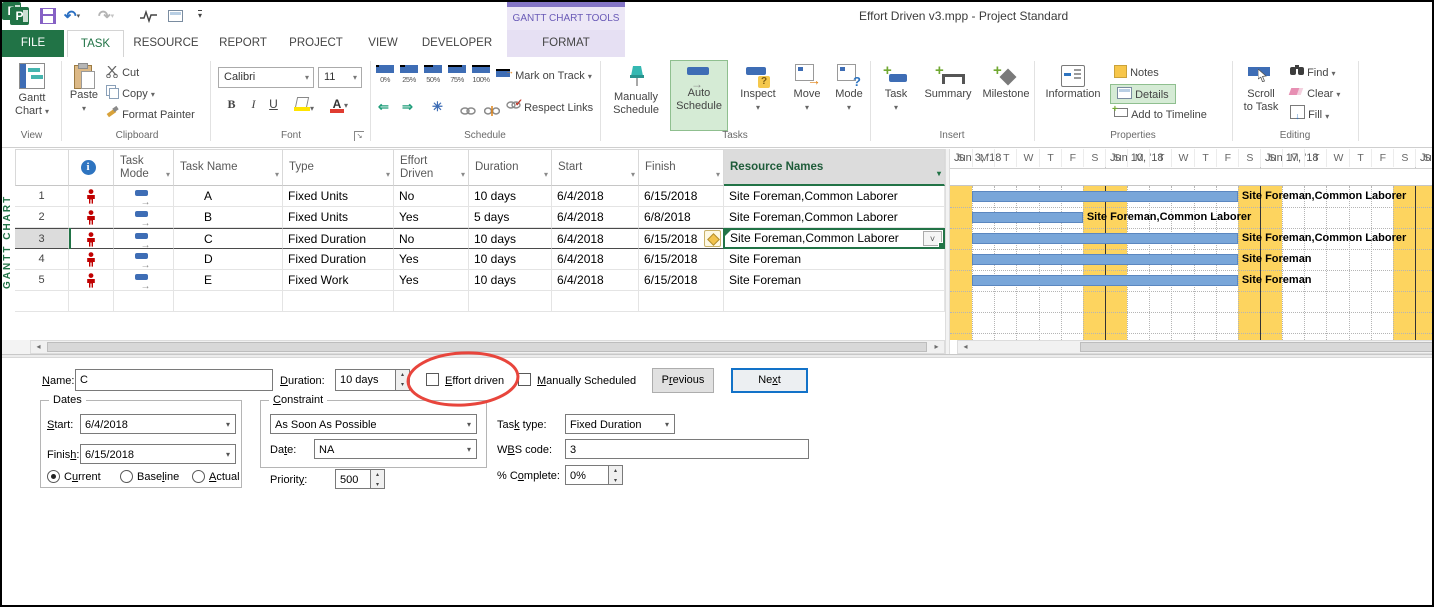  I want to click on start-combo: 6/4/2018 ▾, so click(158, 424).